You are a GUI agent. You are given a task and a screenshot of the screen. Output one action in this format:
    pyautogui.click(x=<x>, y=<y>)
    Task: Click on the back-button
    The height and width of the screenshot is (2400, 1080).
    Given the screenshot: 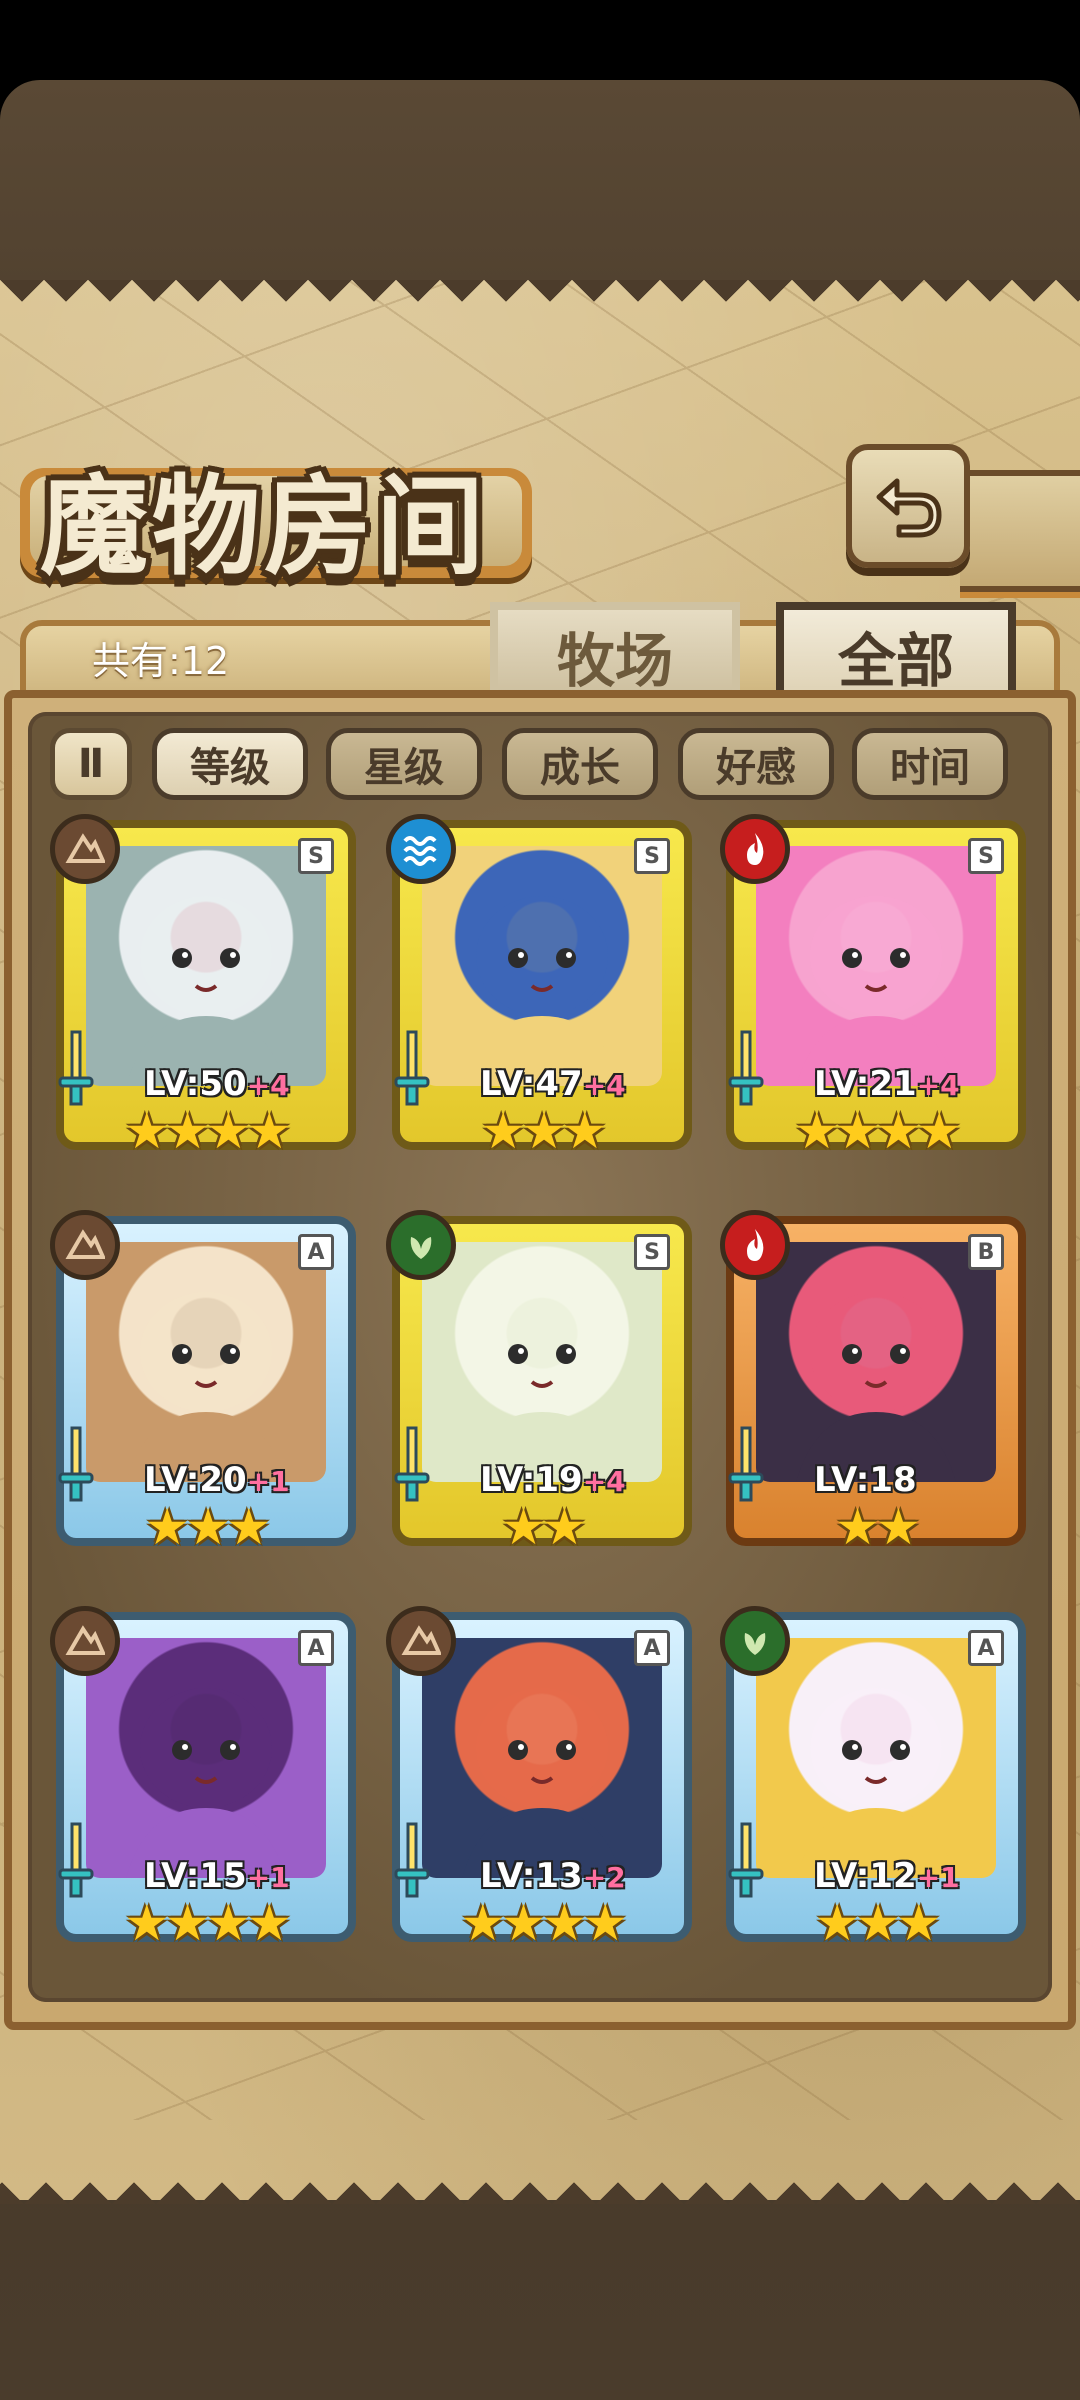 What is the action you would take?
    pyautogui.click(x=908, y=506)
    